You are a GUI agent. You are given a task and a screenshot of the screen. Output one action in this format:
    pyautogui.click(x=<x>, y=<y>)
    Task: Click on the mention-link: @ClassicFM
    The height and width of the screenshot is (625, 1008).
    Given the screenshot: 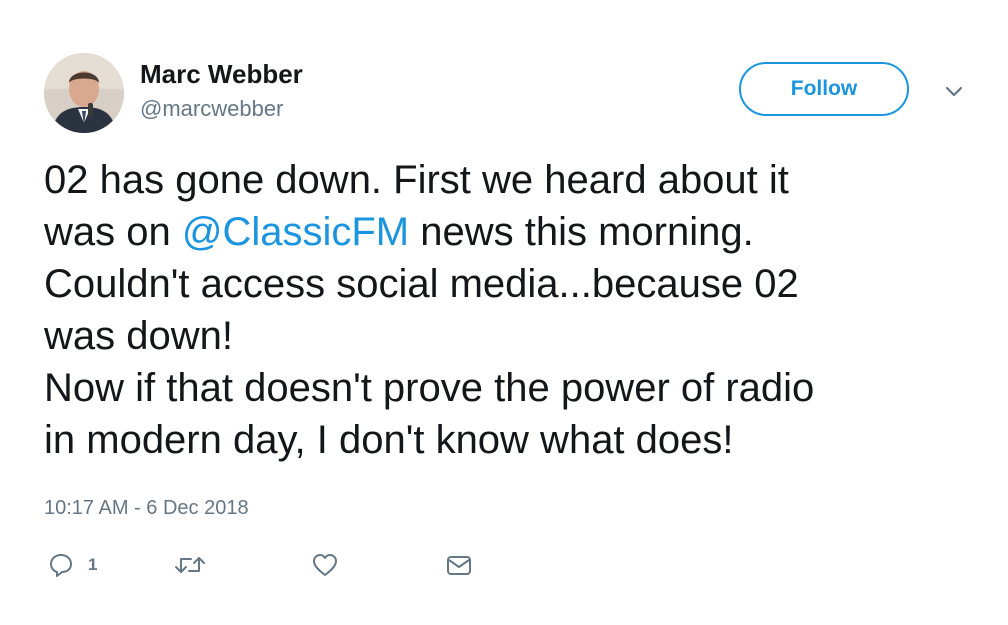 What is the action you would take?
    pyautogui.click(x=295, y=232)
    